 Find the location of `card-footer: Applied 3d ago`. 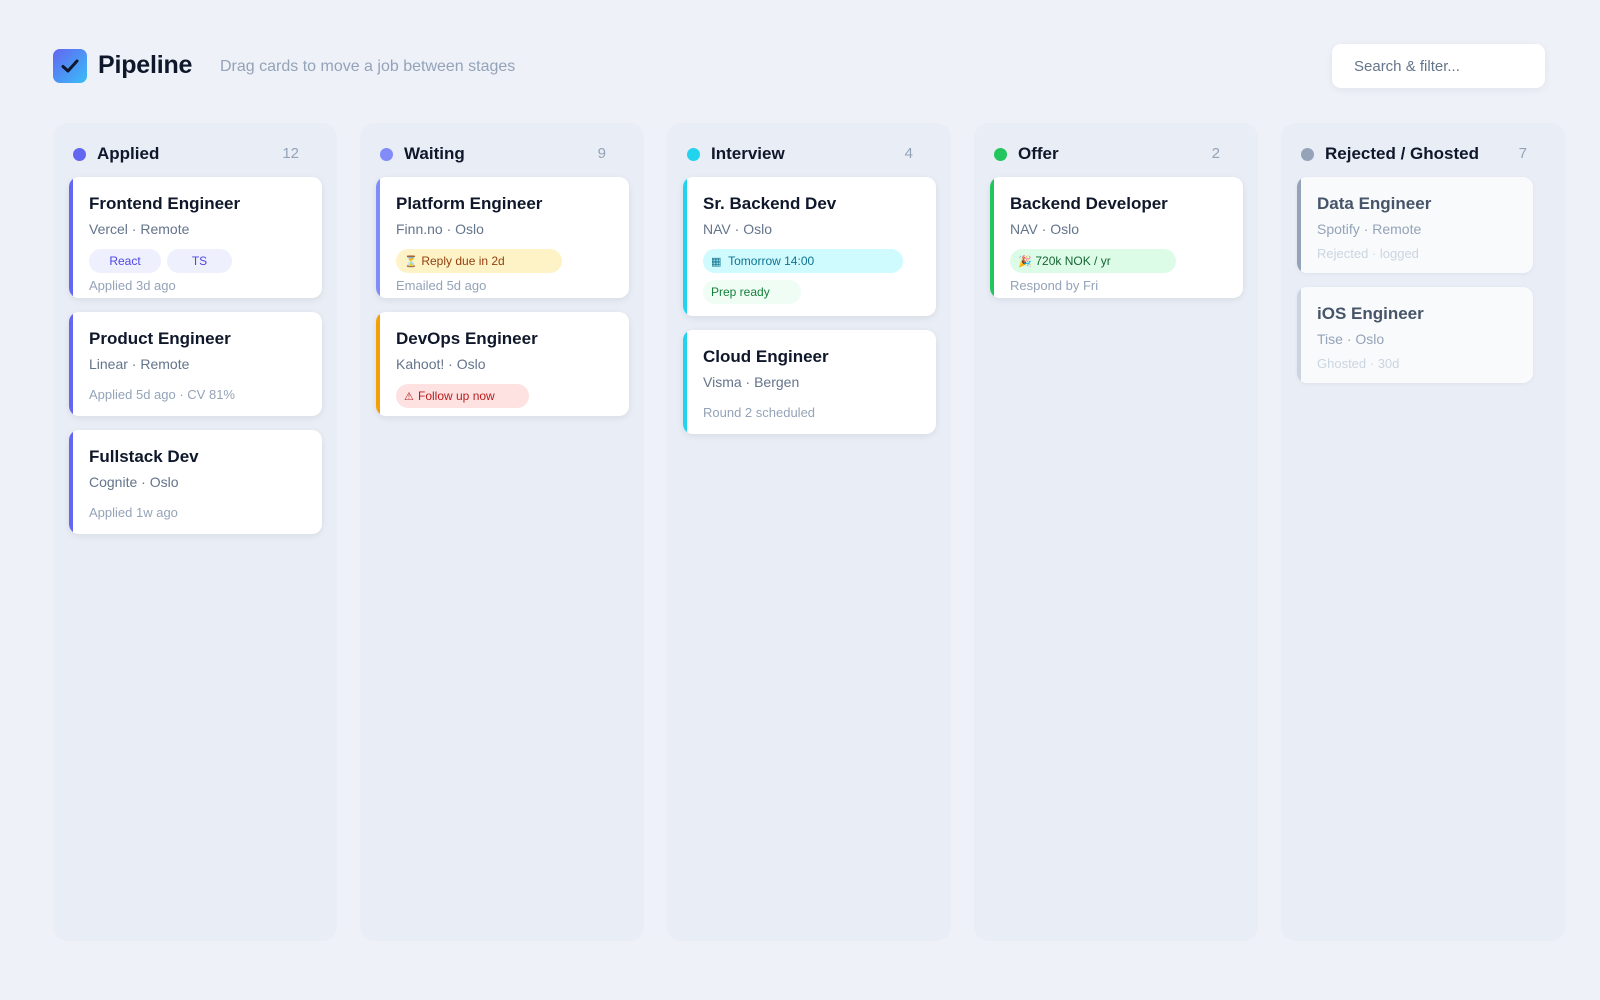

card-footer: Applied 3d ago is located at coordinates (132, 285).